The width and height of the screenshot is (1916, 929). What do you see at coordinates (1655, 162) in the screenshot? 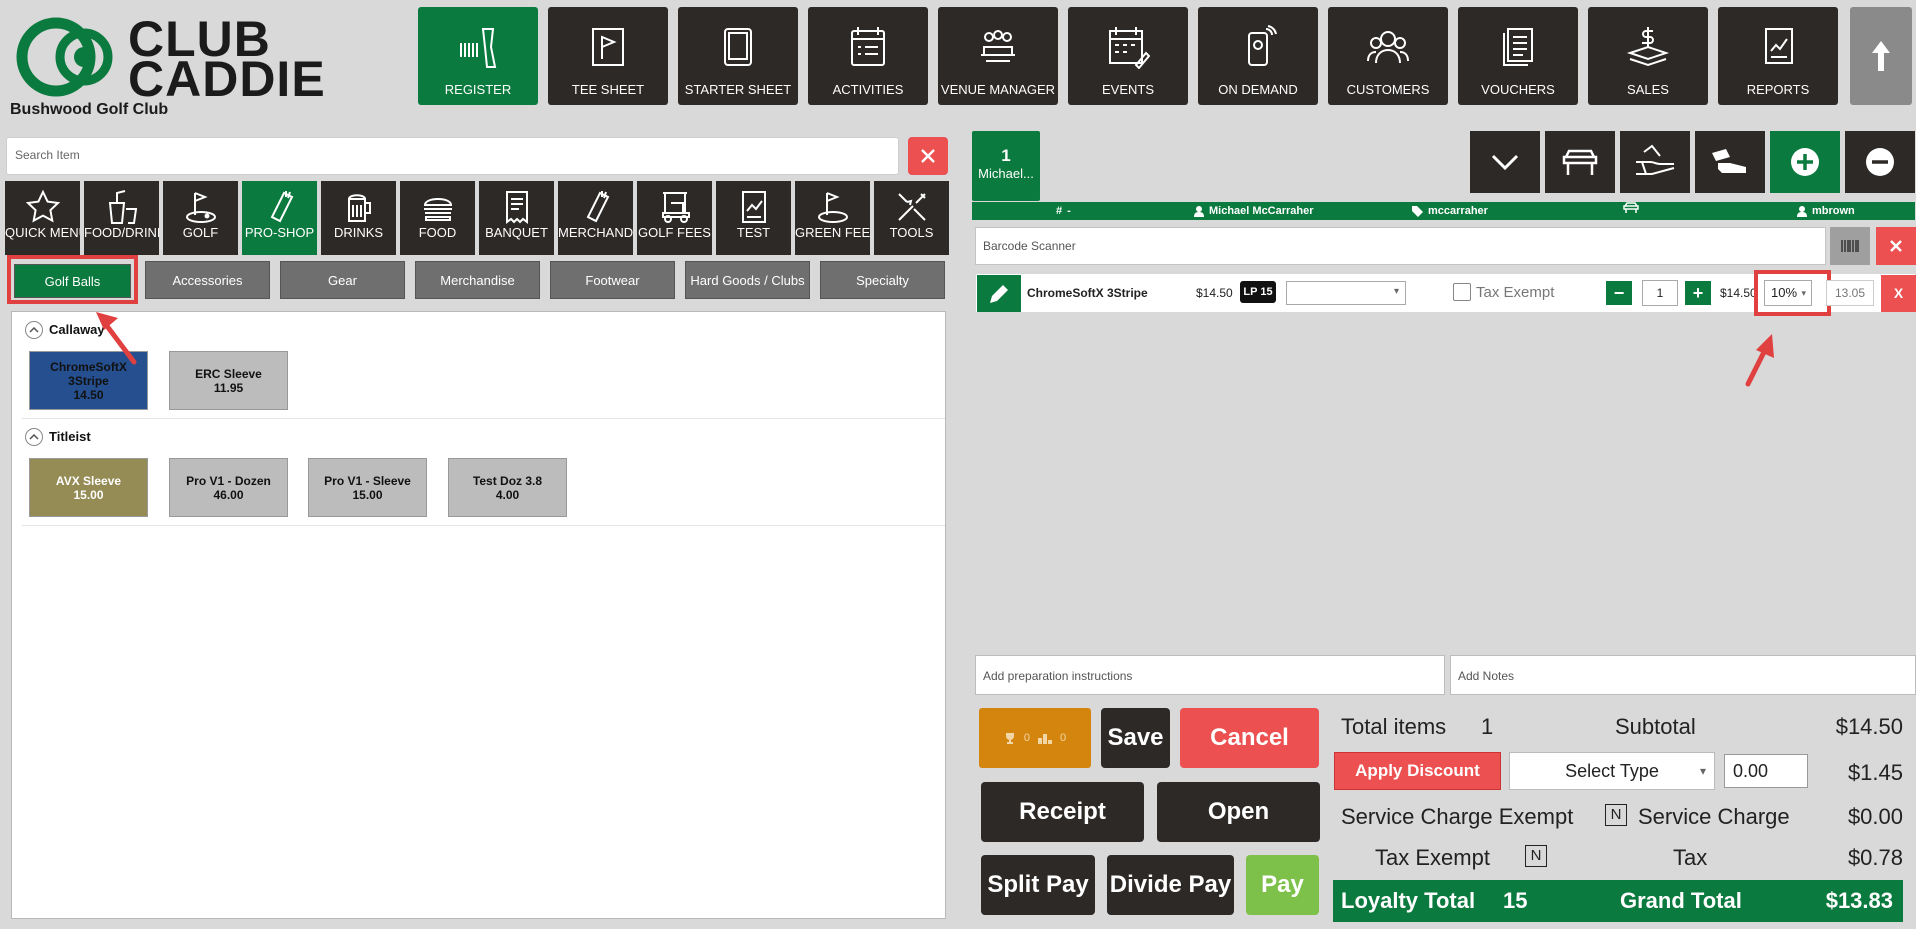
I see `hand-payment-button` at bounding box center [1655, 162].